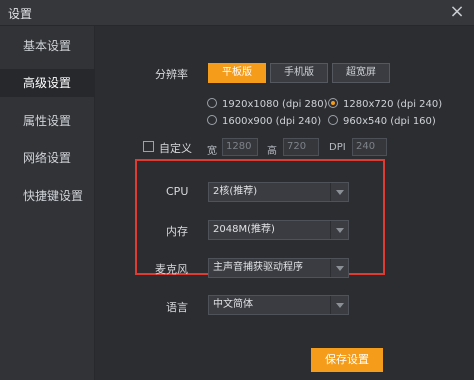 The height and width of the screenshot is (380, 474). I want to click on dpi-input: 240, so click(369, 147).